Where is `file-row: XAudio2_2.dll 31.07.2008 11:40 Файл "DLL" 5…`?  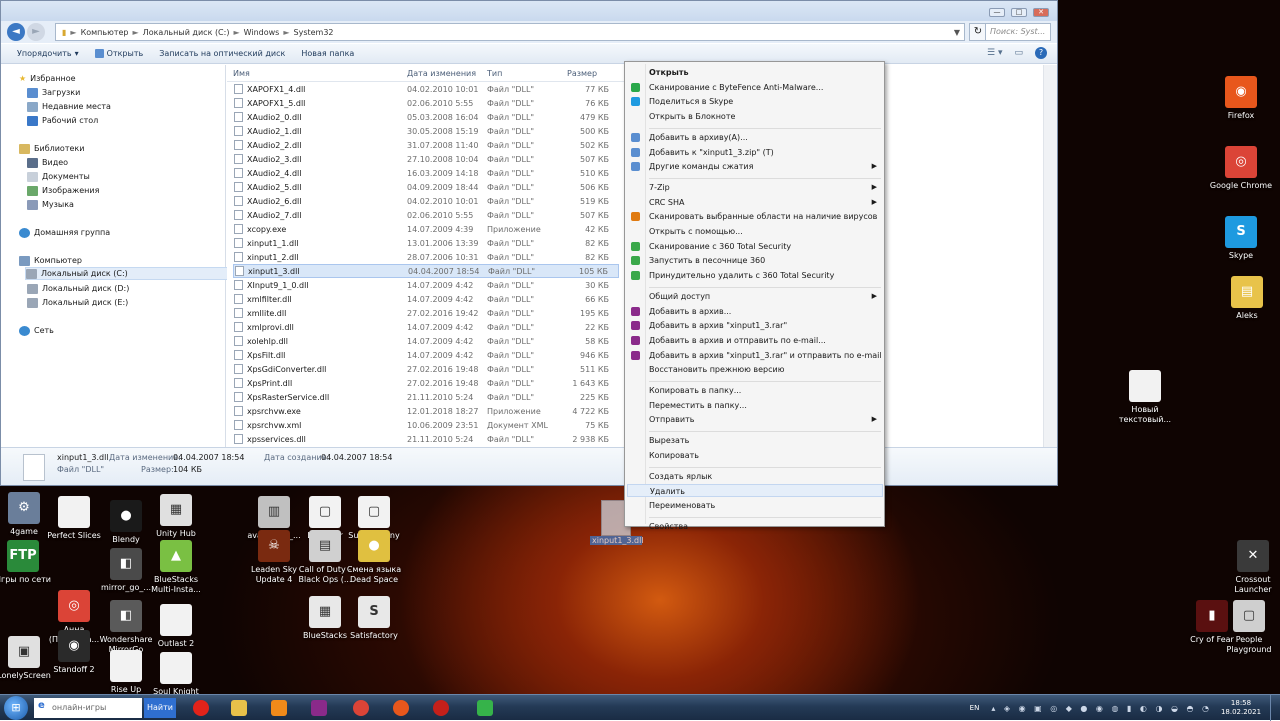 file-row: XAudio2_2.dll 31.07.2008 11:40 Файл "DLL" 5… is located at coordinates (426, 145).